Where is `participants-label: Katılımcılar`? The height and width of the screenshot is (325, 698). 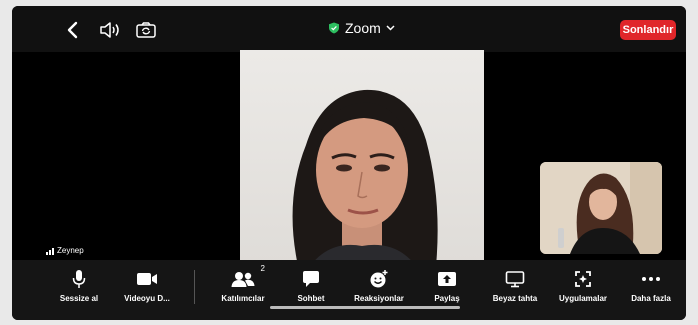 participants-label: Katılımcılar is located at coordinates (243, 298).